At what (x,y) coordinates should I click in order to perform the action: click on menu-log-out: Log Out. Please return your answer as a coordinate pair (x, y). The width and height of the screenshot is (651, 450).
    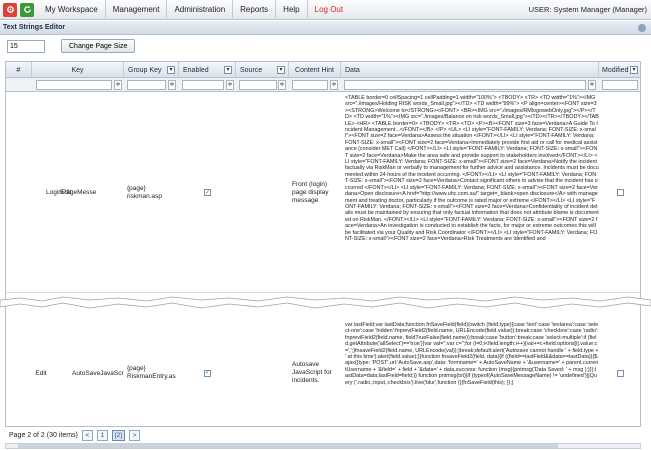
    Looking at the image, I should click on (329, 10).